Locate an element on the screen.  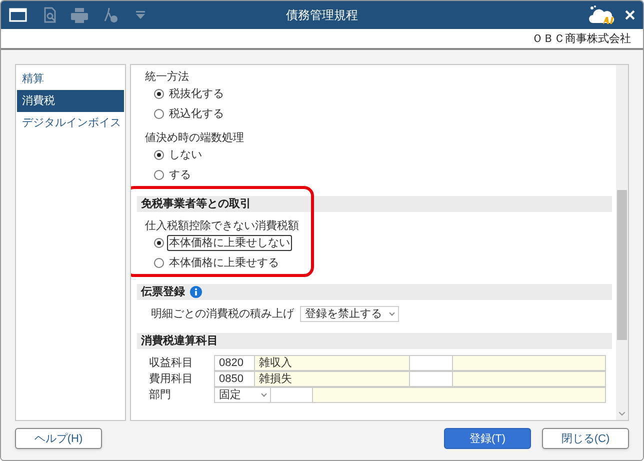
scrollbar-thumb is located at coordinates (622, 265).